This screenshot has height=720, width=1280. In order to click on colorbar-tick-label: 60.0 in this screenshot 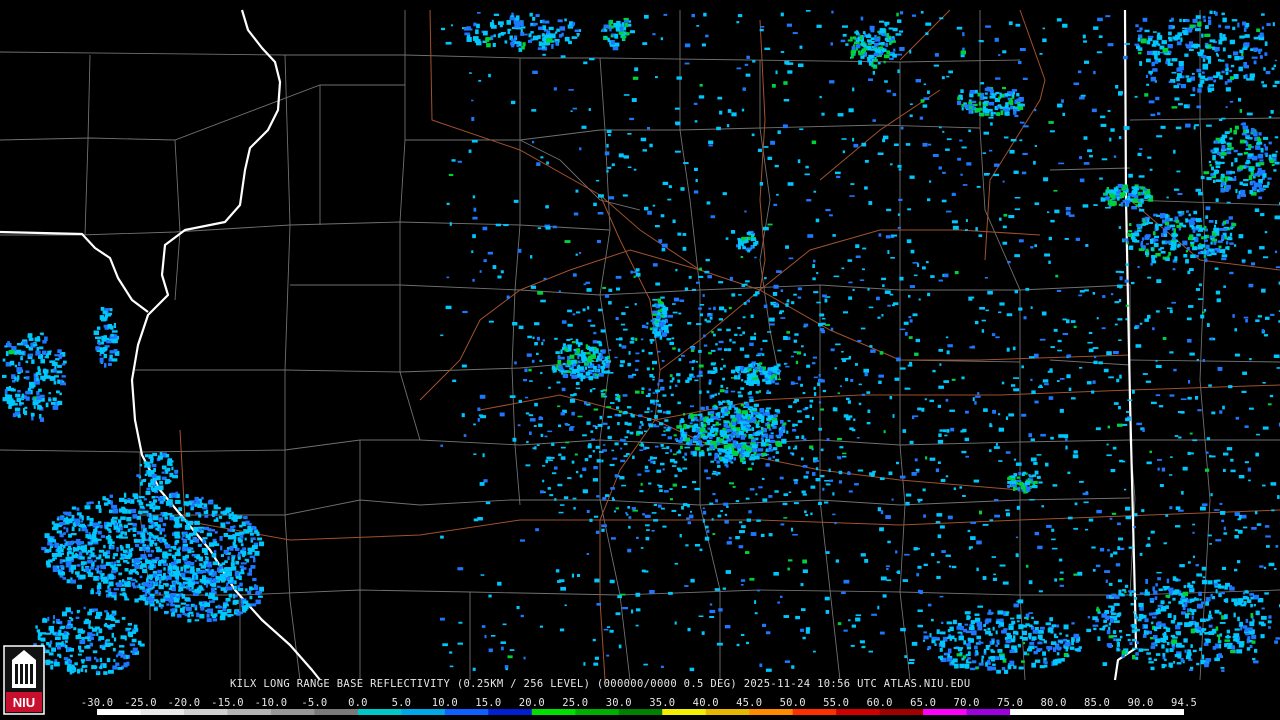, I will do `click(879, 703)`.